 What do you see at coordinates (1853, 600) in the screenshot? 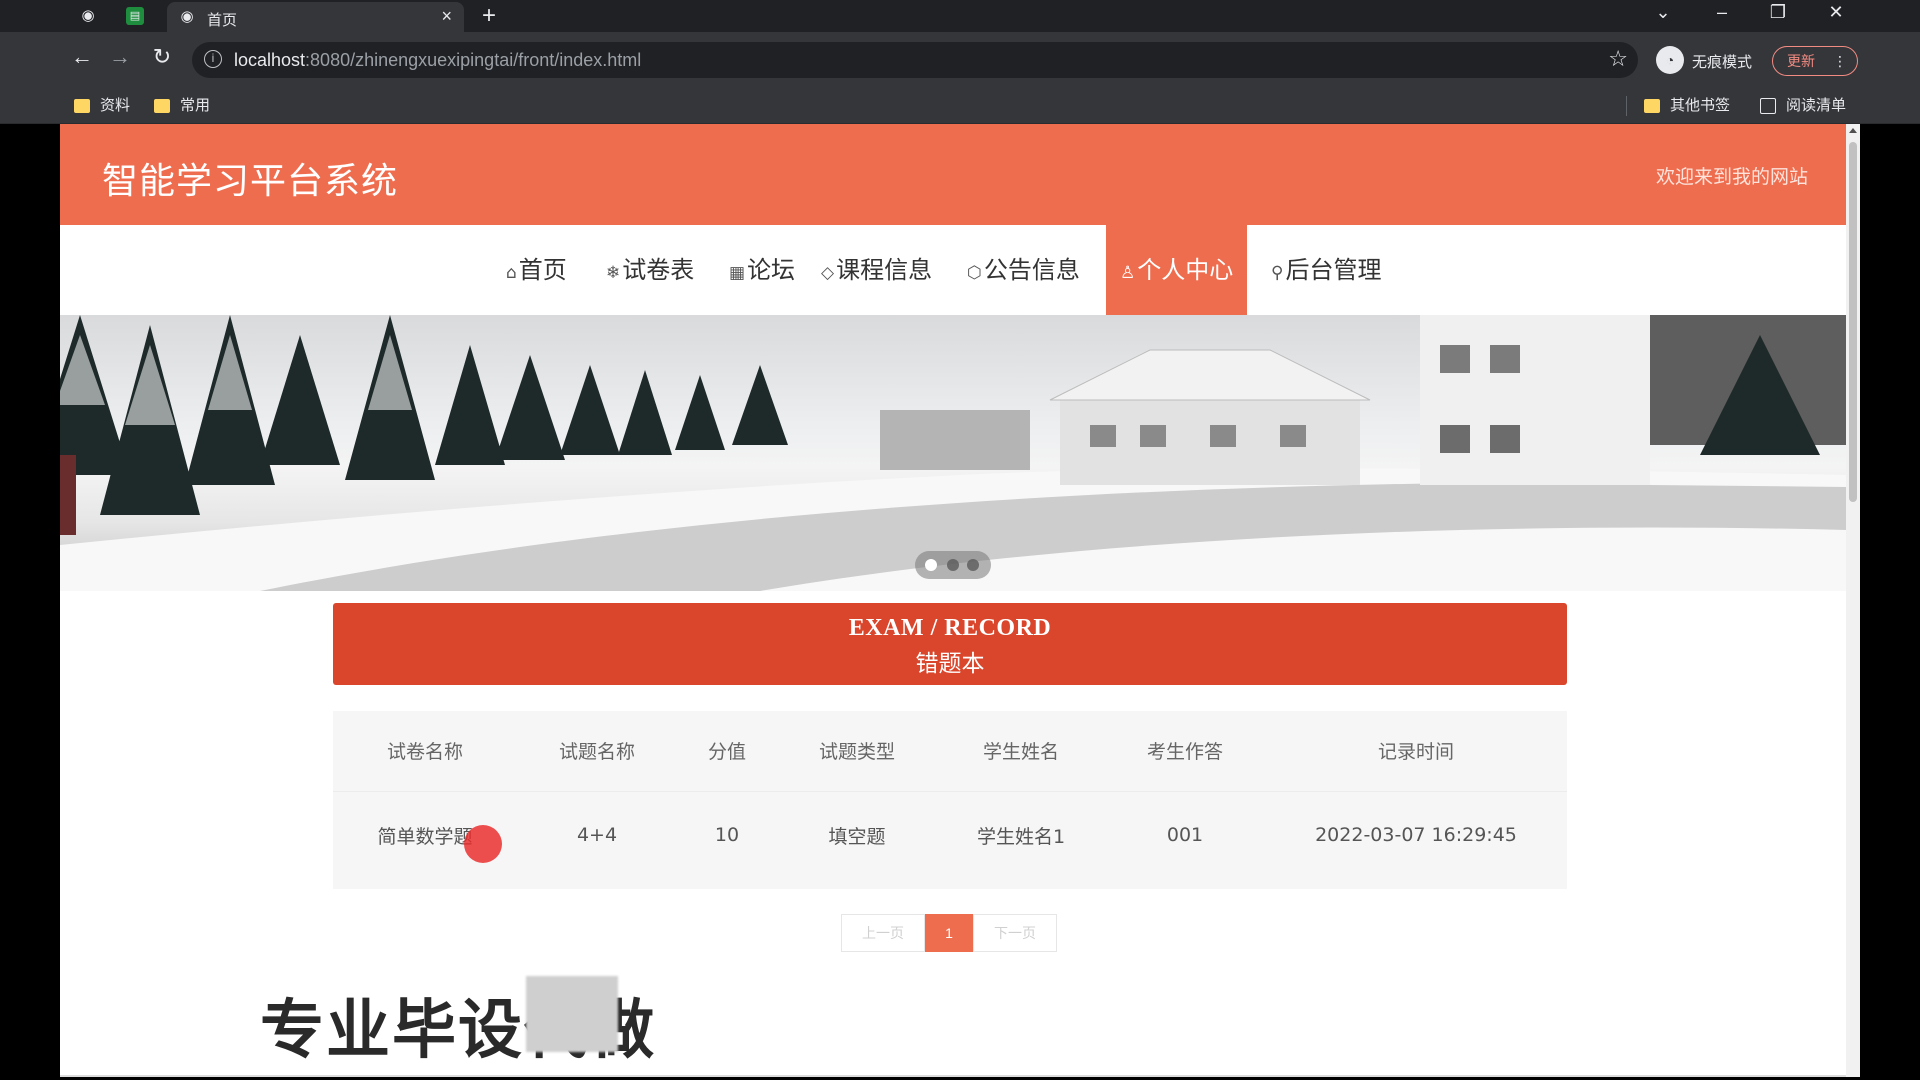
I see `page-scrollbar` at bounding box center [1853, 600].